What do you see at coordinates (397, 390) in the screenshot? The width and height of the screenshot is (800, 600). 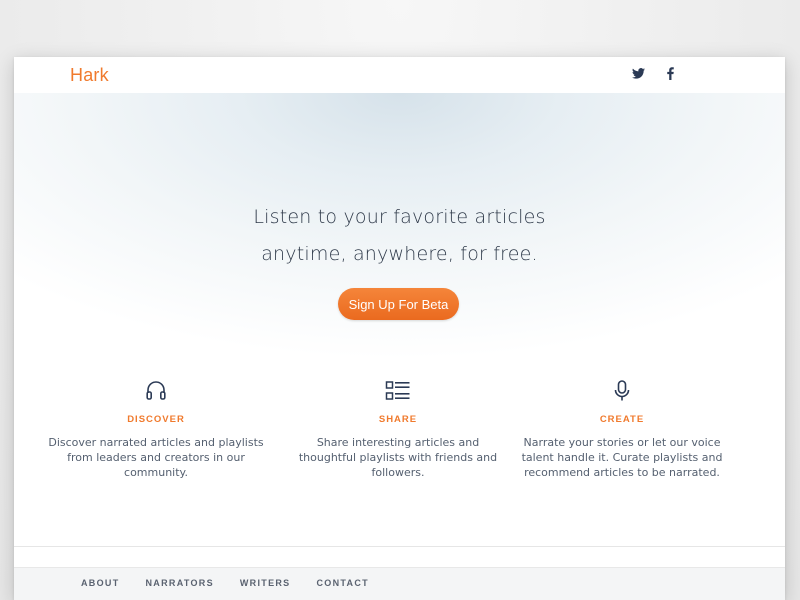 I see `list-icon` at bounding box center [397, 390].